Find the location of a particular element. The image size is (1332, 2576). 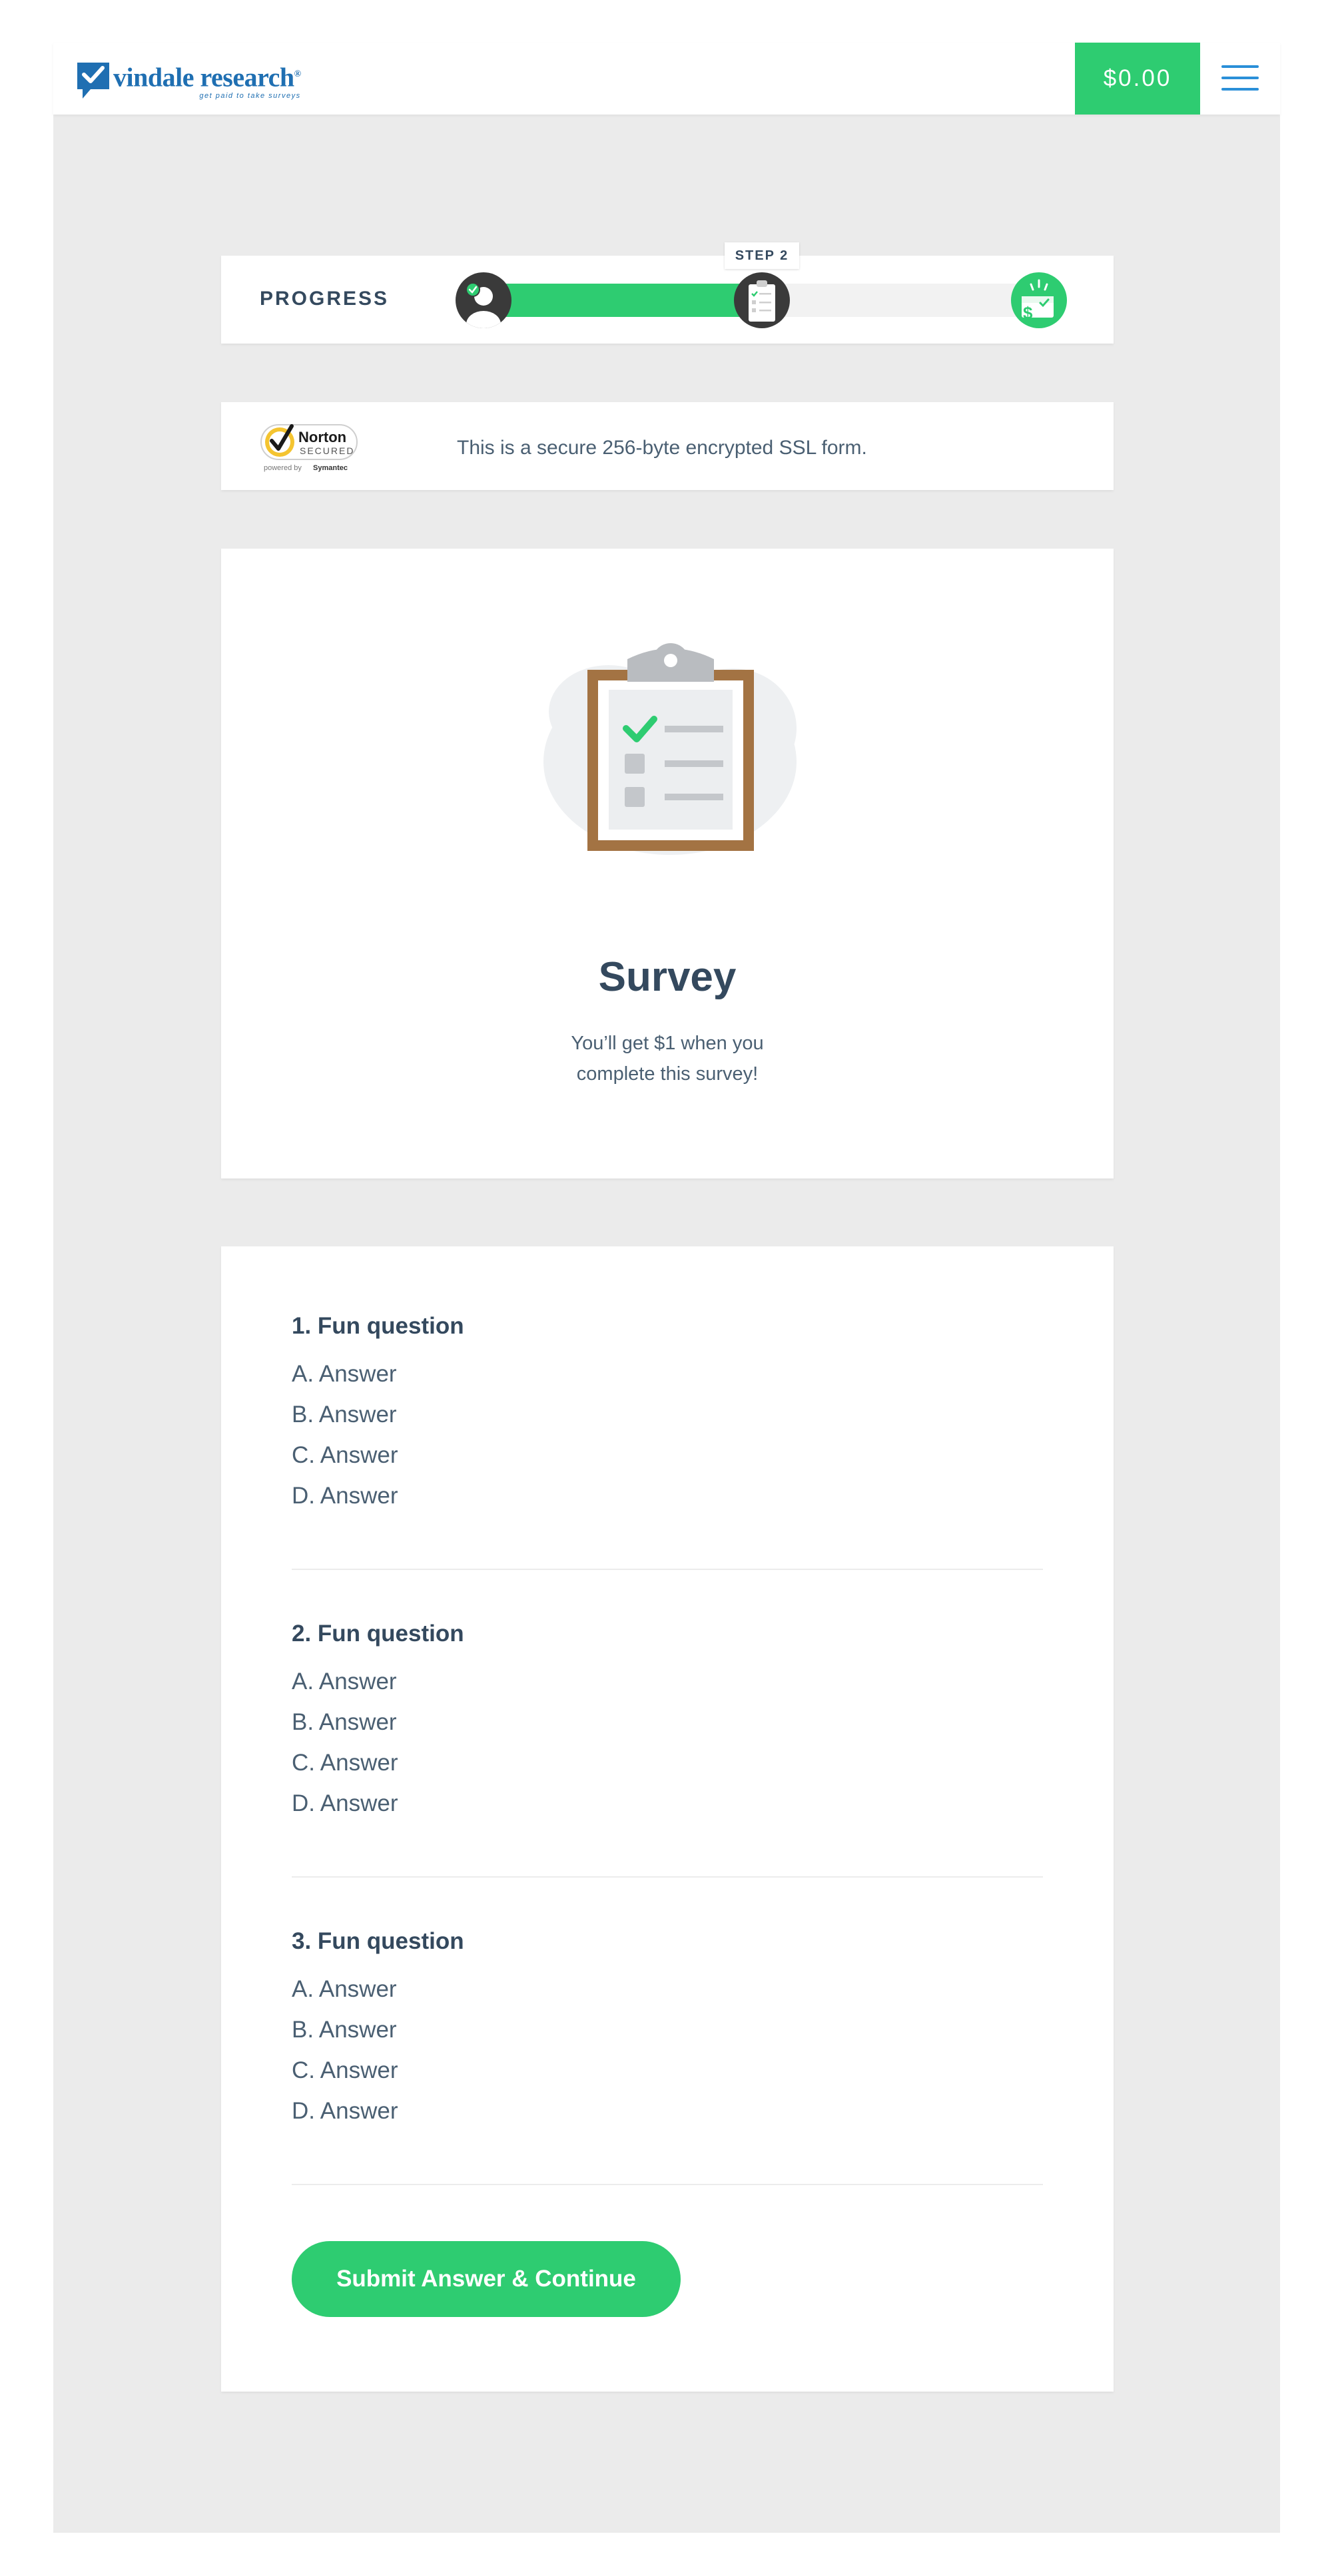

brand-tagline: get paid to take surveys is located at coordinates (250, 96).